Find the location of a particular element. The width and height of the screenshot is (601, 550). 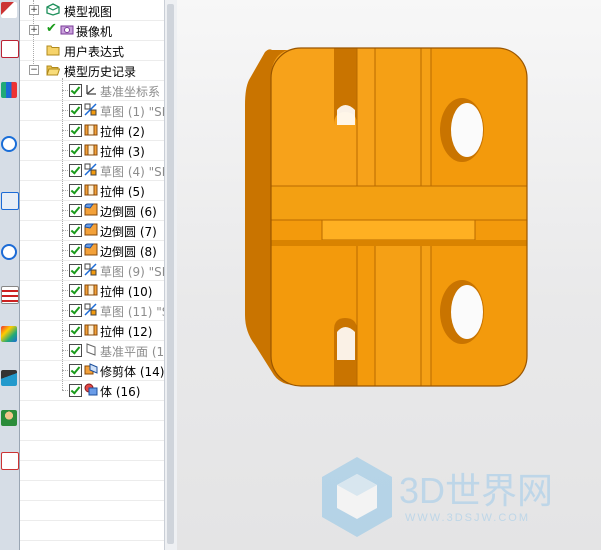

watermark-url: WWW.3DSJW.COM is located at coordinates (467, 518).